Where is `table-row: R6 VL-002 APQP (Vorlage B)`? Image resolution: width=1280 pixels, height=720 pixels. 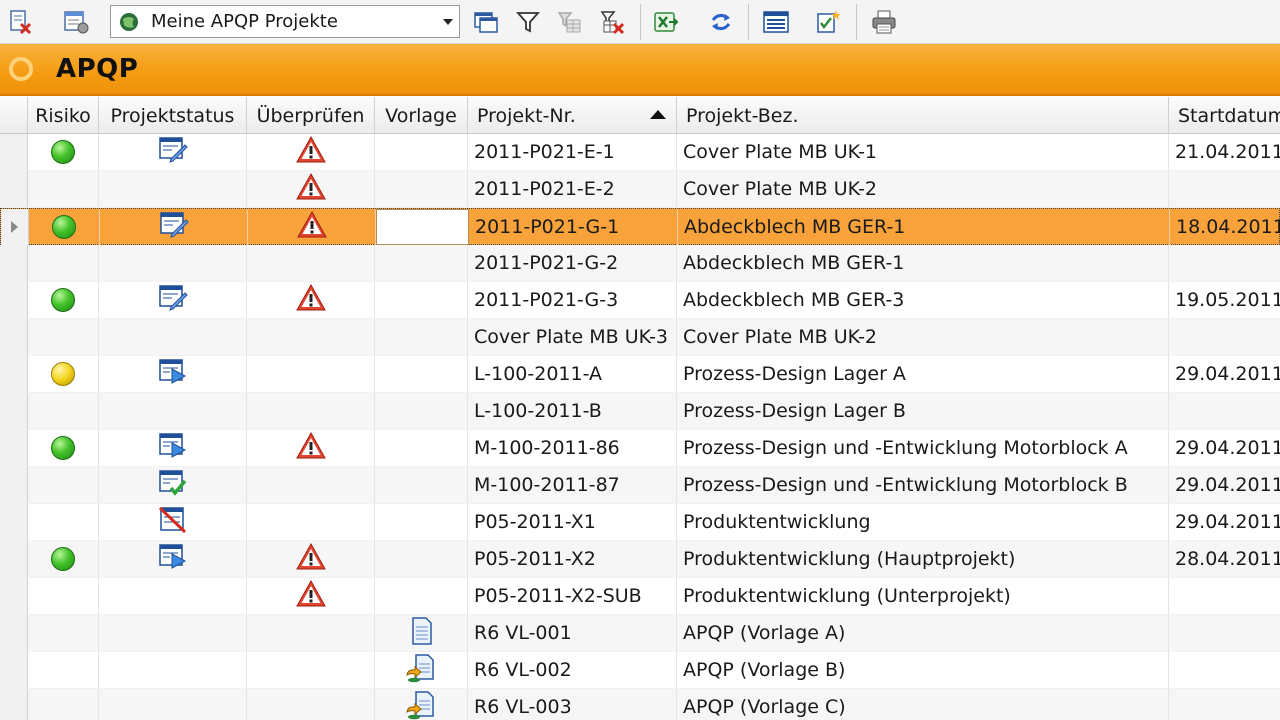 table-row: R6 VL-002 APQP (Vorlage B) is located at coordinates (640, 670).